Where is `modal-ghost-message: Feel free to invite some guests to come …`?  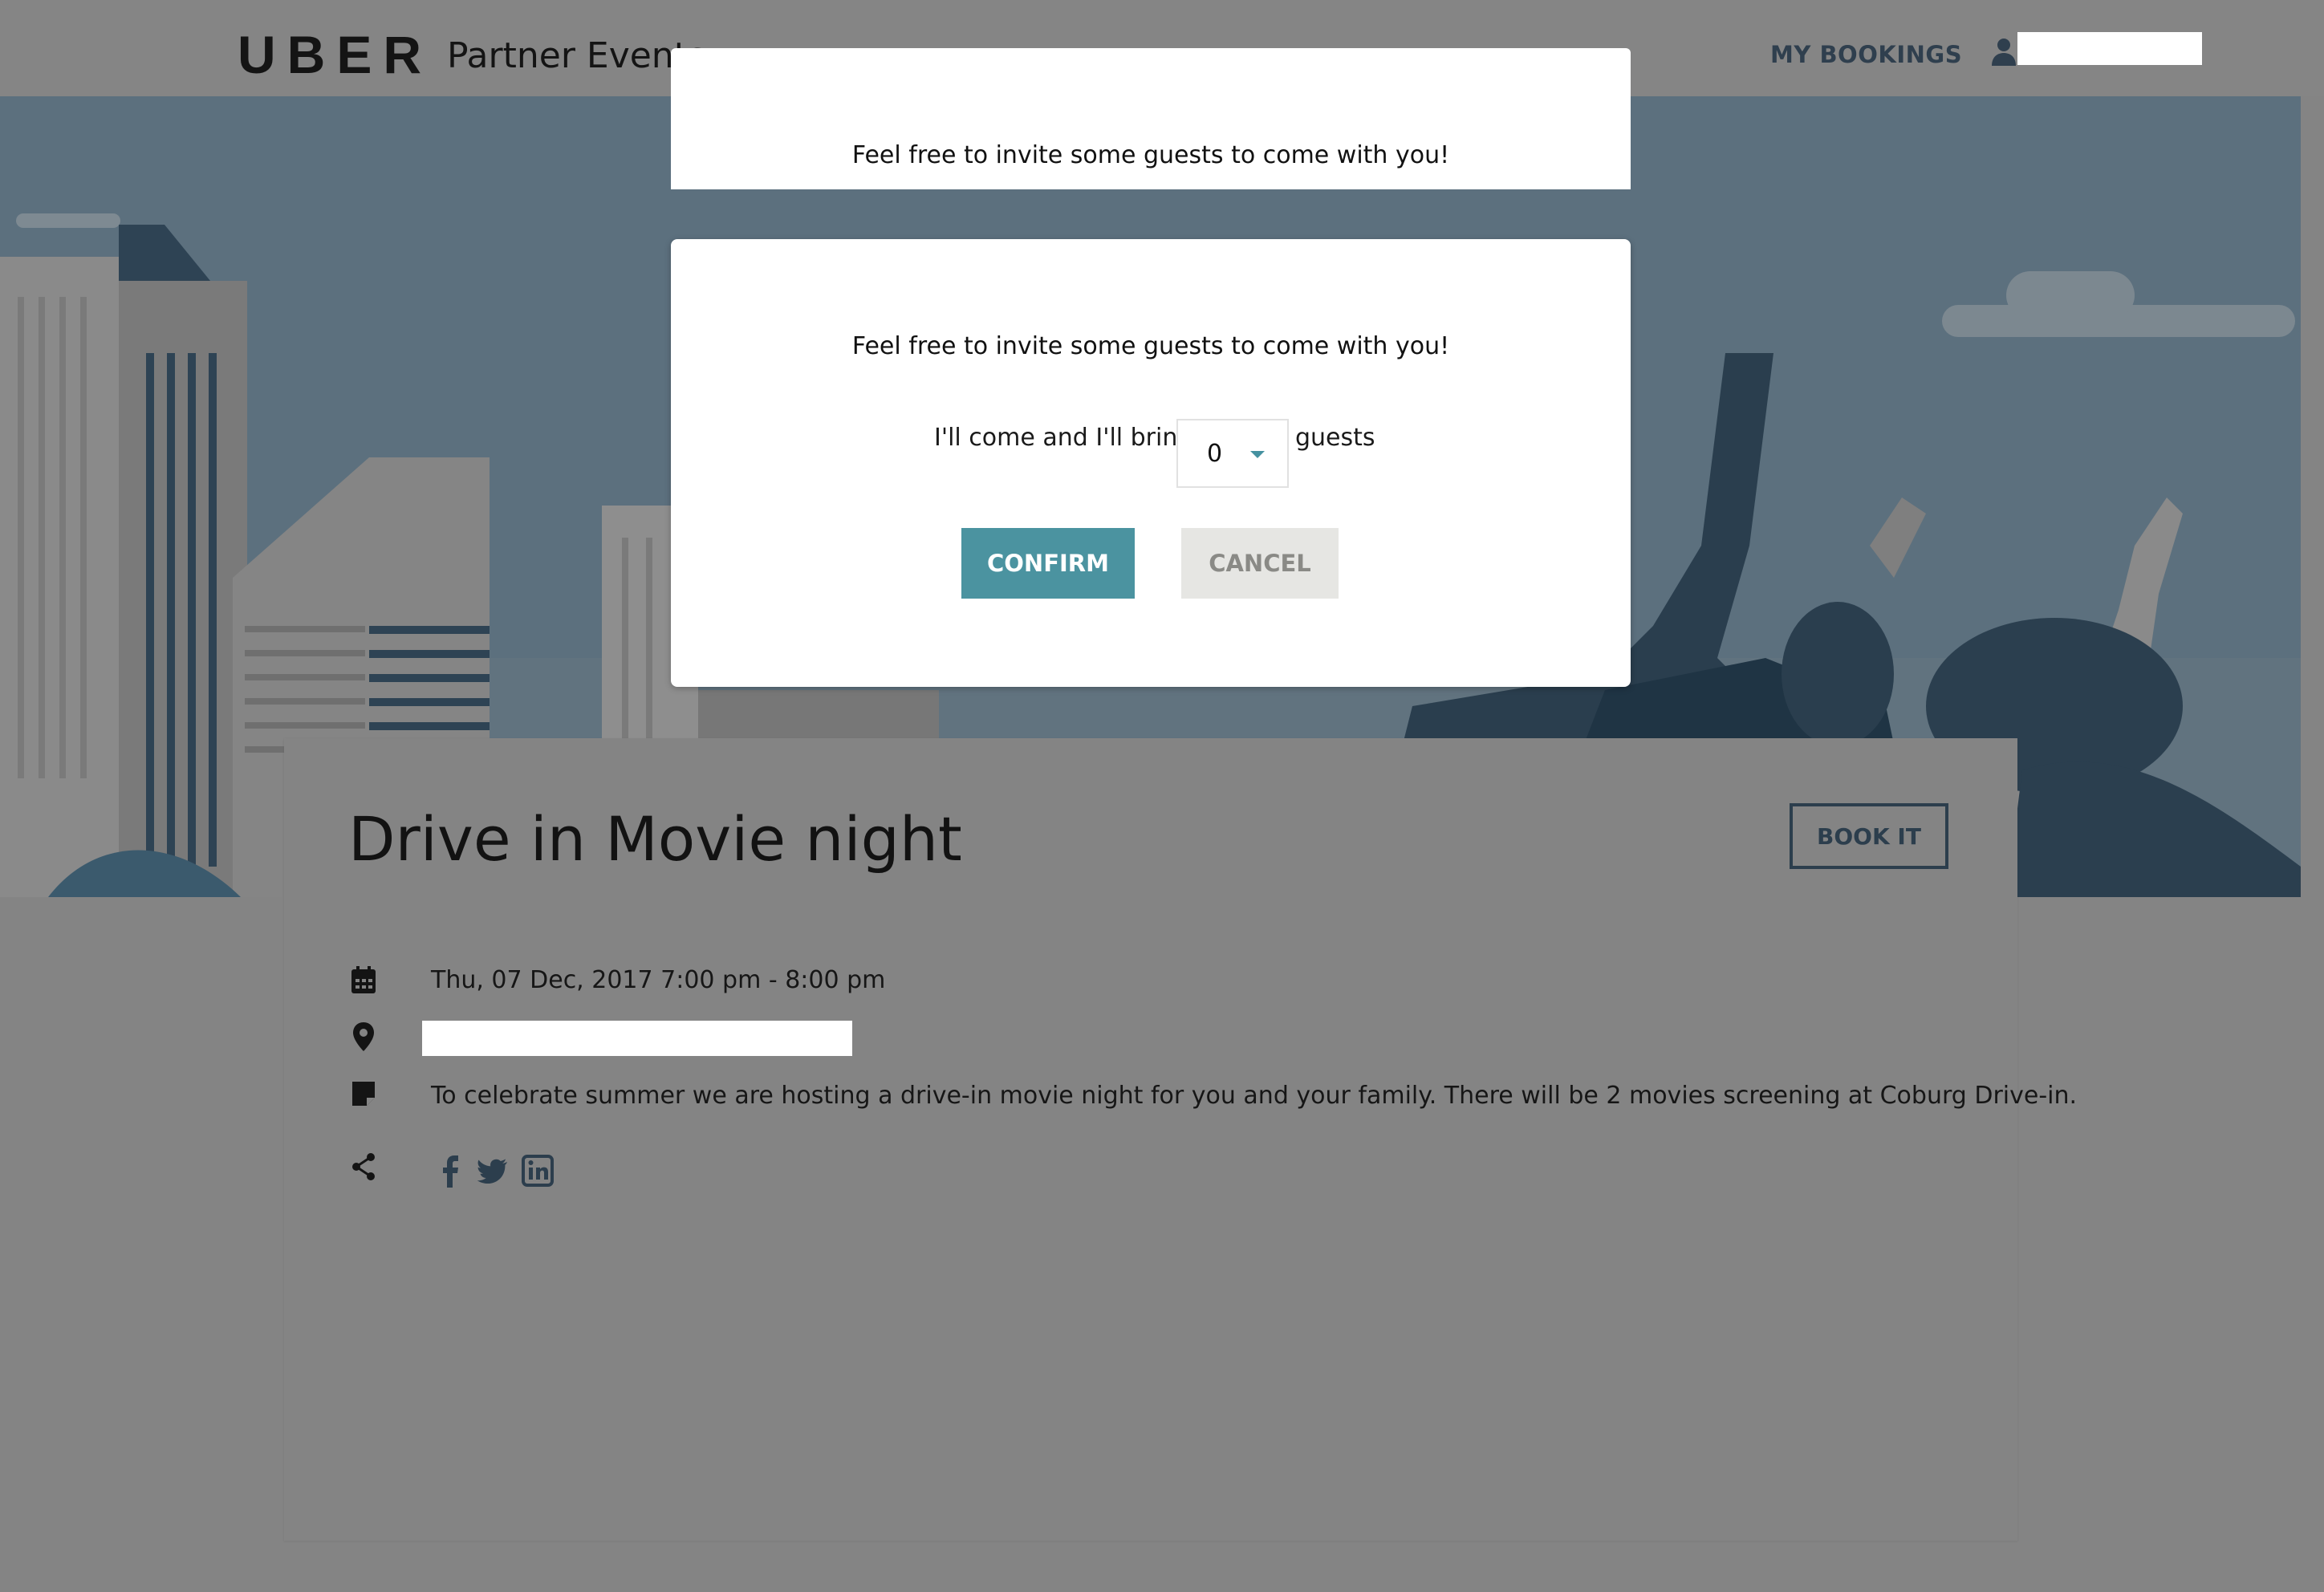
modal-ghost-message: Feel free to invite some guests to come … is located at coordinates (1150, 155).